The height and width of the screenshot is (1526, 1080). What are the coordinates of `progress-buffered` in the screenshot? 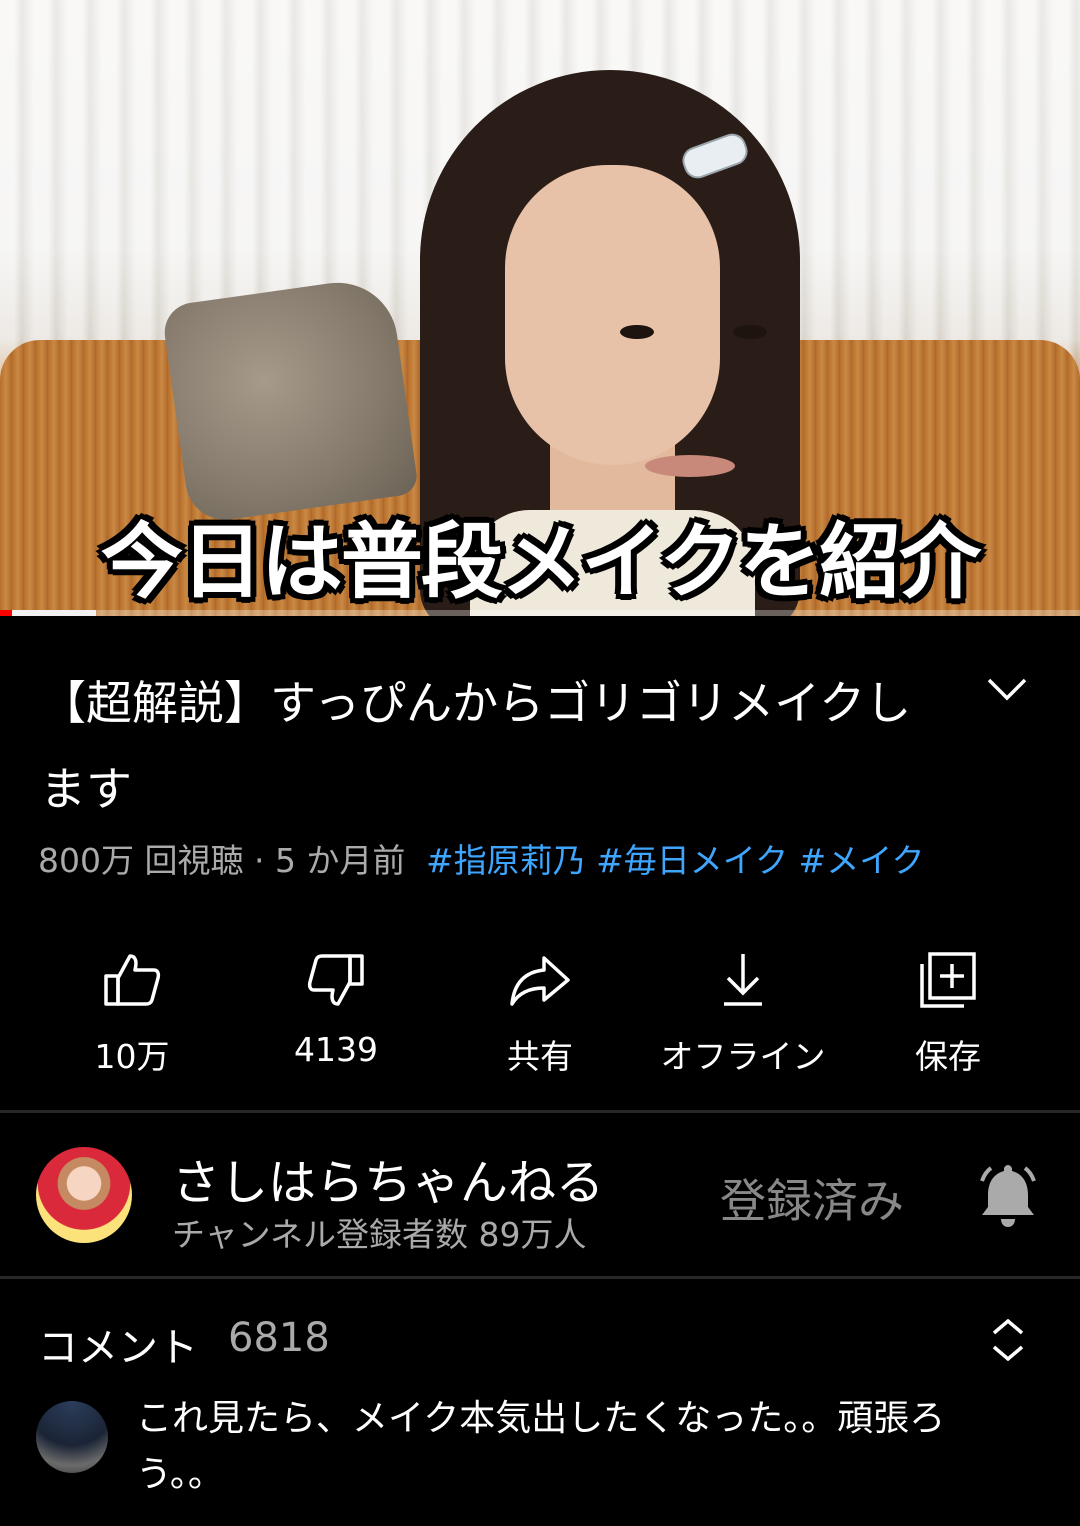 It's located at (54, 613).